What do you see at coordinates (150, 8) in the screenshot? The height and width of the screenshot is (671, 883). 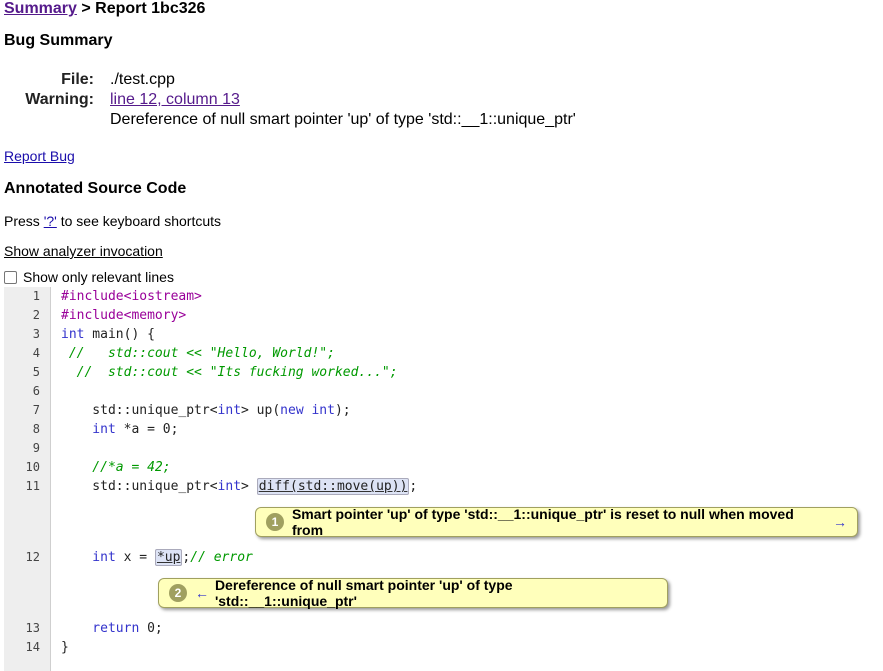 I see `breadcrumb-report: Report 1bc326` at bounding box center [150, 8].